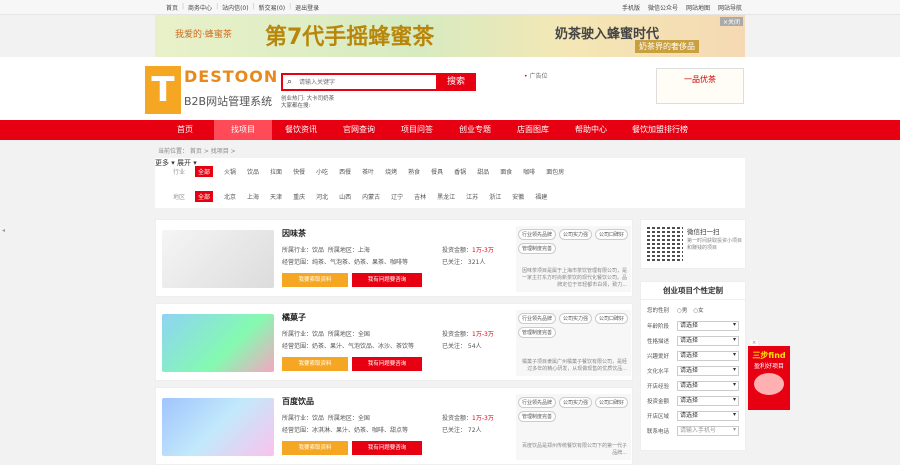 Image resolution: width=900 pixels, height=465 pixels. What do you see at coordinates (658, 432) in the screenshot?
I see `phone-label: 联系电话` at bounding box center [658, 432].